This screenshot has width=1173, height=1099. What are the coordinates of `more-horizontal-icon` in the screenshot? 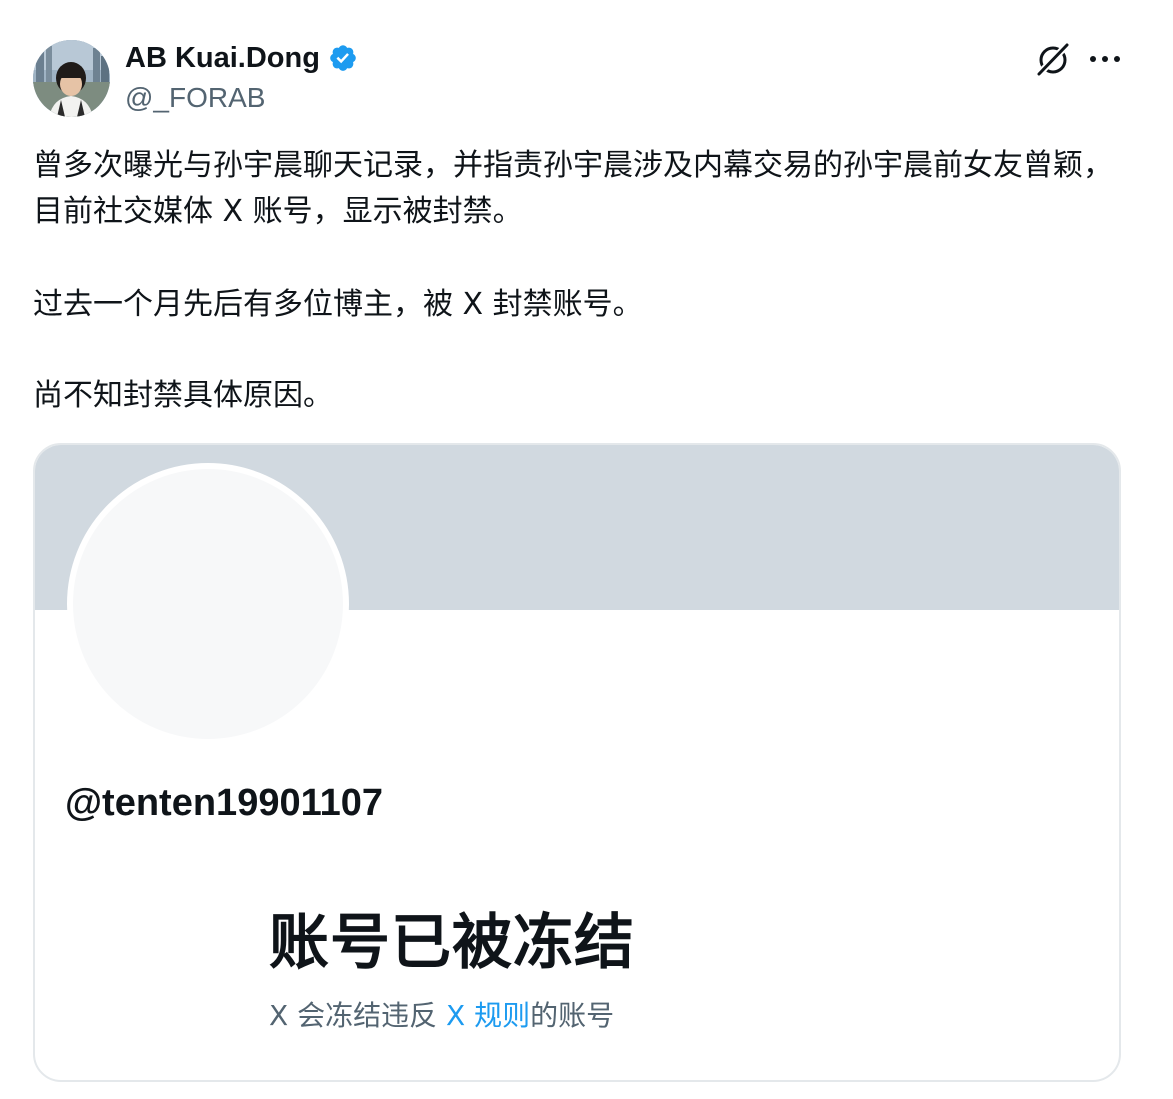 It's located at (1105, 59).